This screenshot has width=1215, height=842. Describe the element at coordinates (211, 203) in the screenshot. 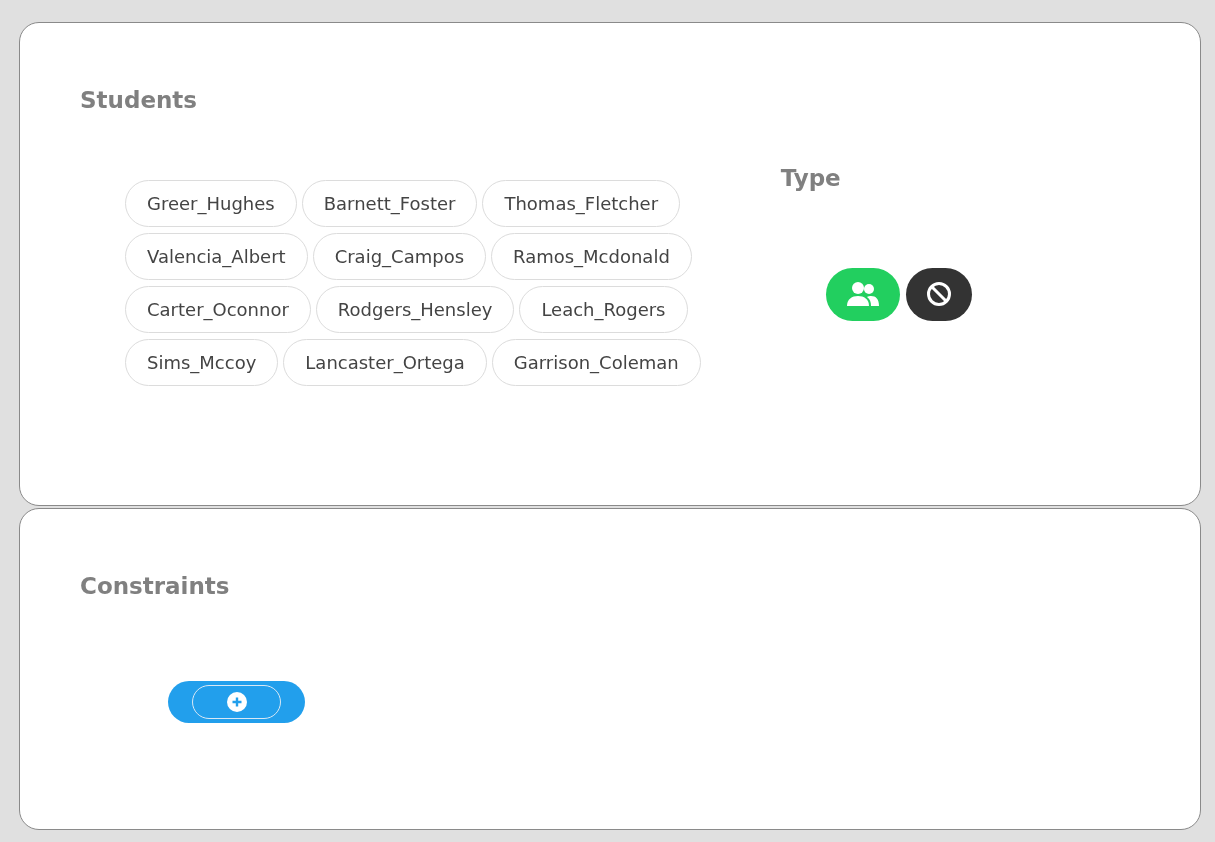

I see `student-chip: Greer_Hughes` at that location.